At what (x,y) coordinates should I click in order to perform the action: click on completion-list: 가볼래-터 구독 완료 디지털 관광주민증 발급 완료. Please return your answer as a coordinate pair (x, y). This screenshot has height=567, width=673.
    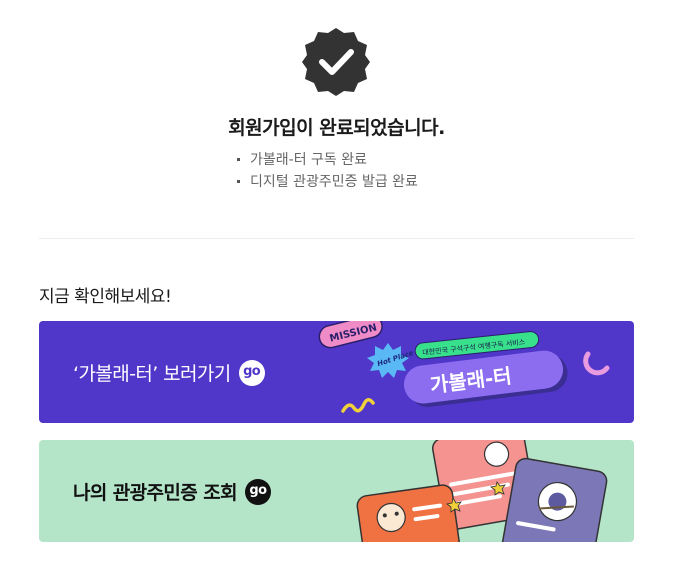
    Looking at the image, I should click on (327, 171).